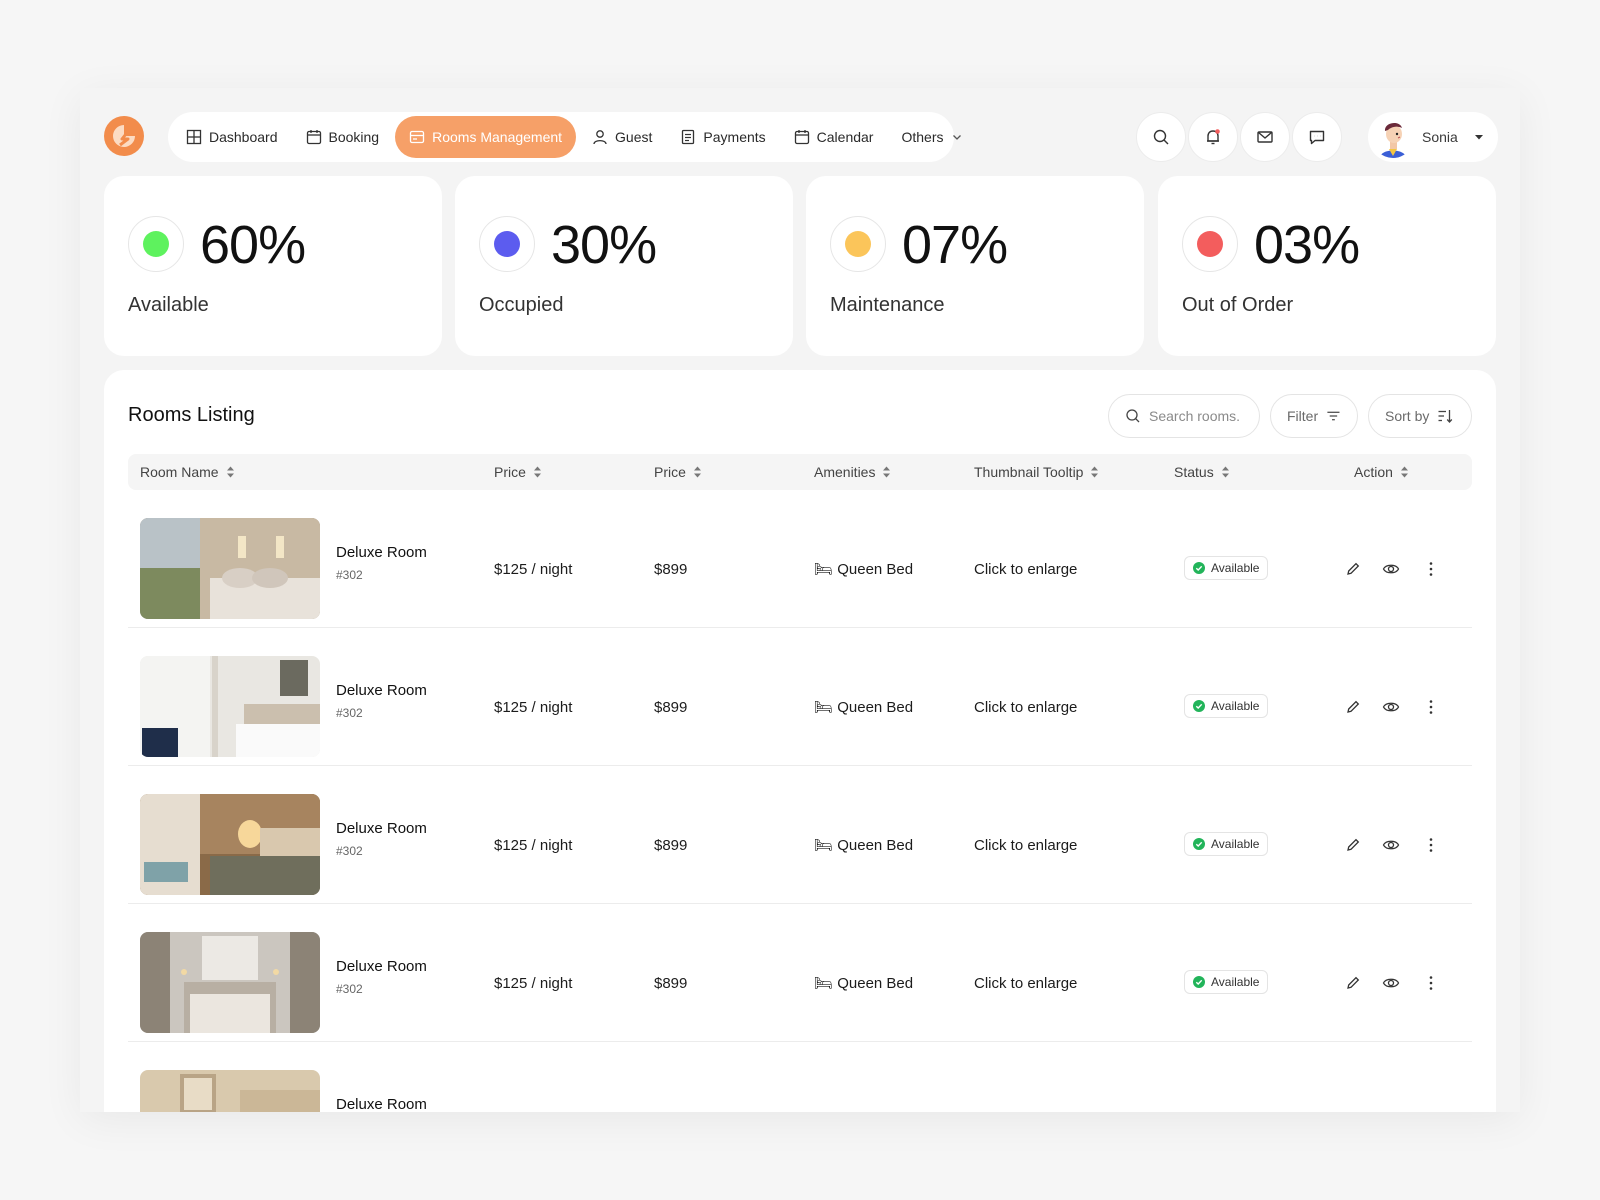 Image resolution: width=1600 pixels, height=1200 pixels. I want to click on column-header-price-night: Price, so click(518, 472).